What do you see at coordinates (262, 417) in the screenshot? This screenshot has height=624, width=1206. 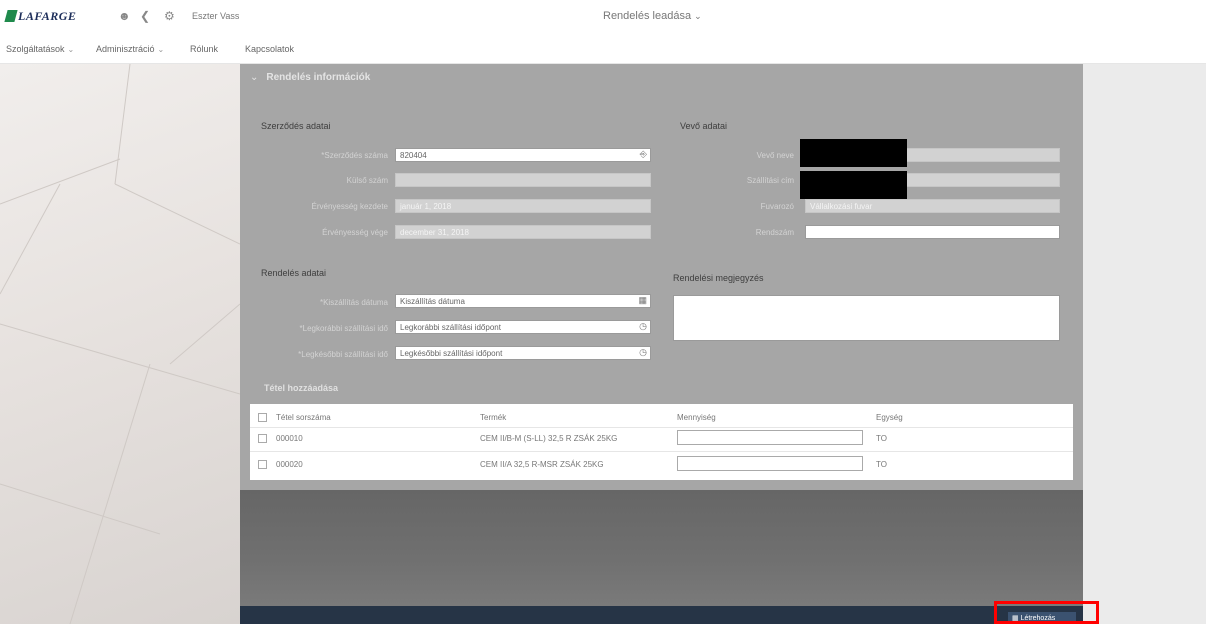 I see `select-all-checkbox` at bounding box center [262, 417].